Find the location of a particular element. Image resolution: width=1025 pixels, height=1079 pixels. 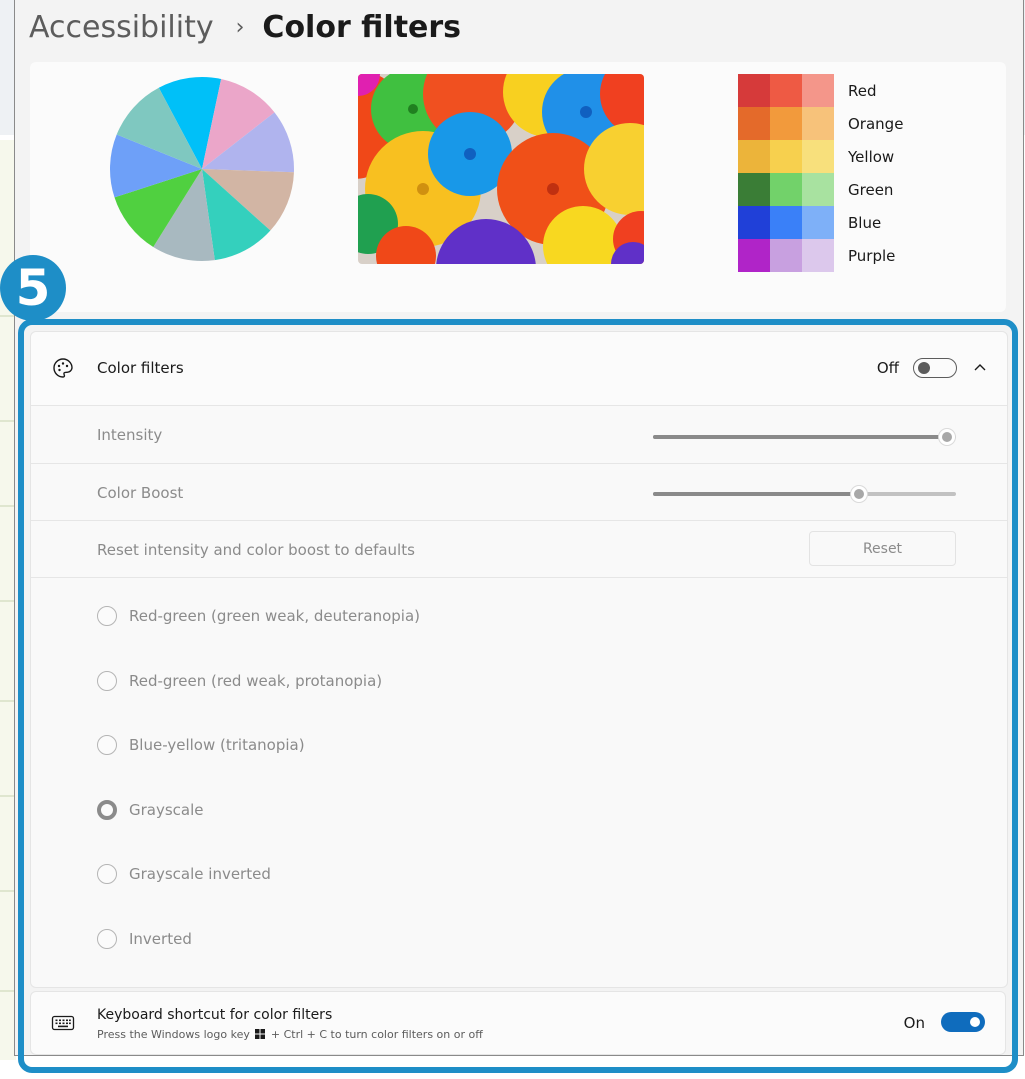

breadcrumb: Accessibility › Color filters is located at coordinates (245, 27).